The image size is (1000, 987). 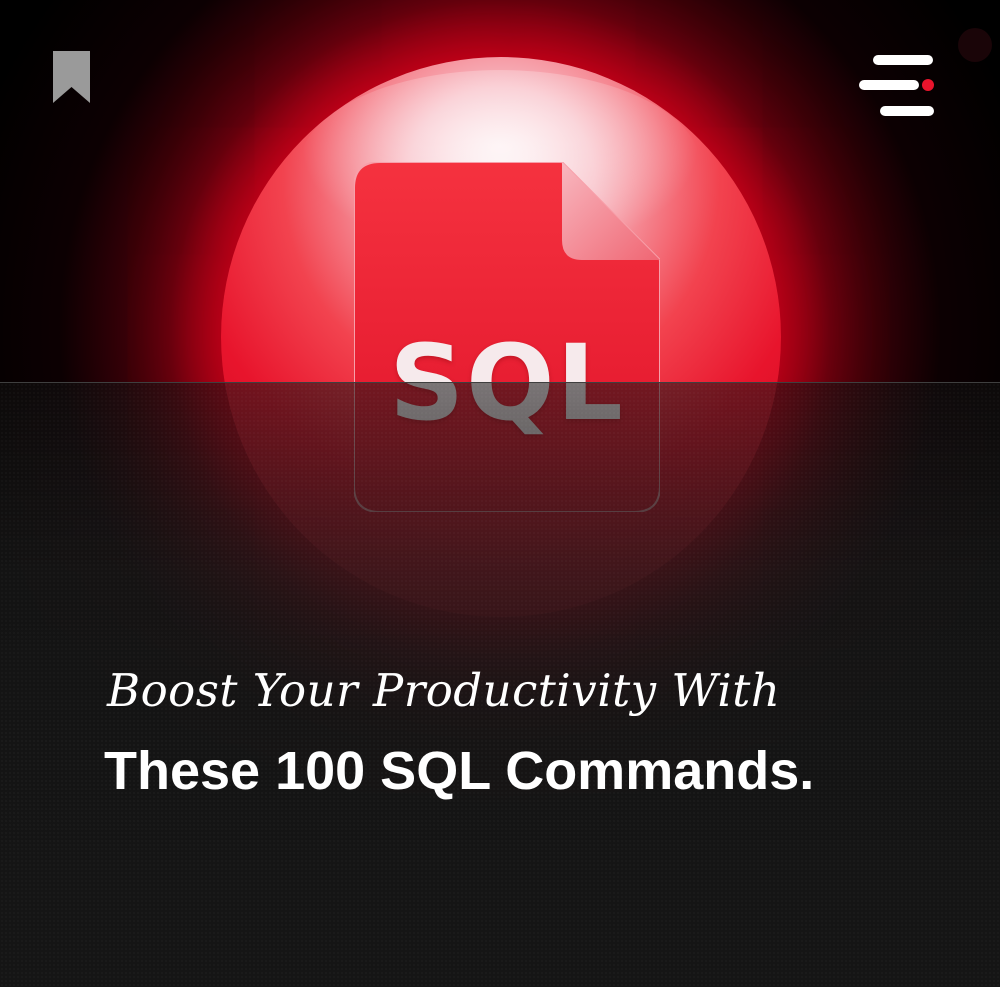 What do you see at coordinates (459, 771) in the screenshot?
I see `headline-line-2: These 100 SQL Commands.` at bounding box center [459, 771].